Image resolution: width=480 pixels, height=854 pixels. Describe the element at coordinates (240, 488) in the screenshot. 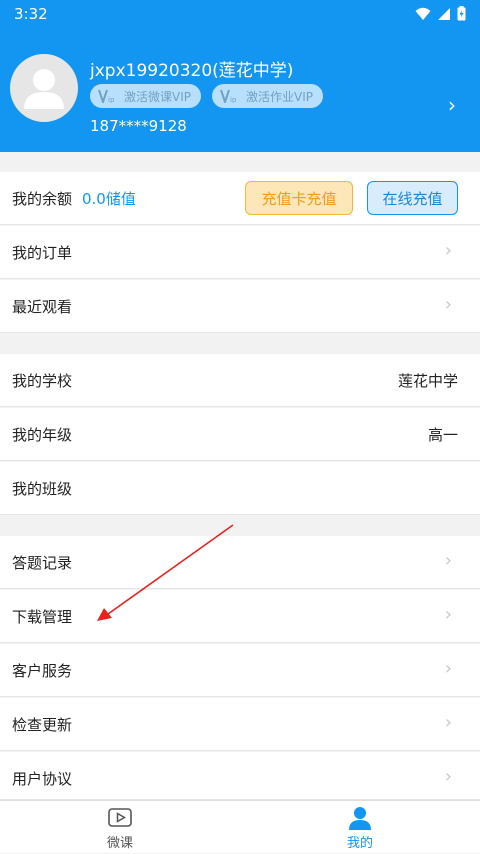

I see `class-row: 我的班级` at that location.